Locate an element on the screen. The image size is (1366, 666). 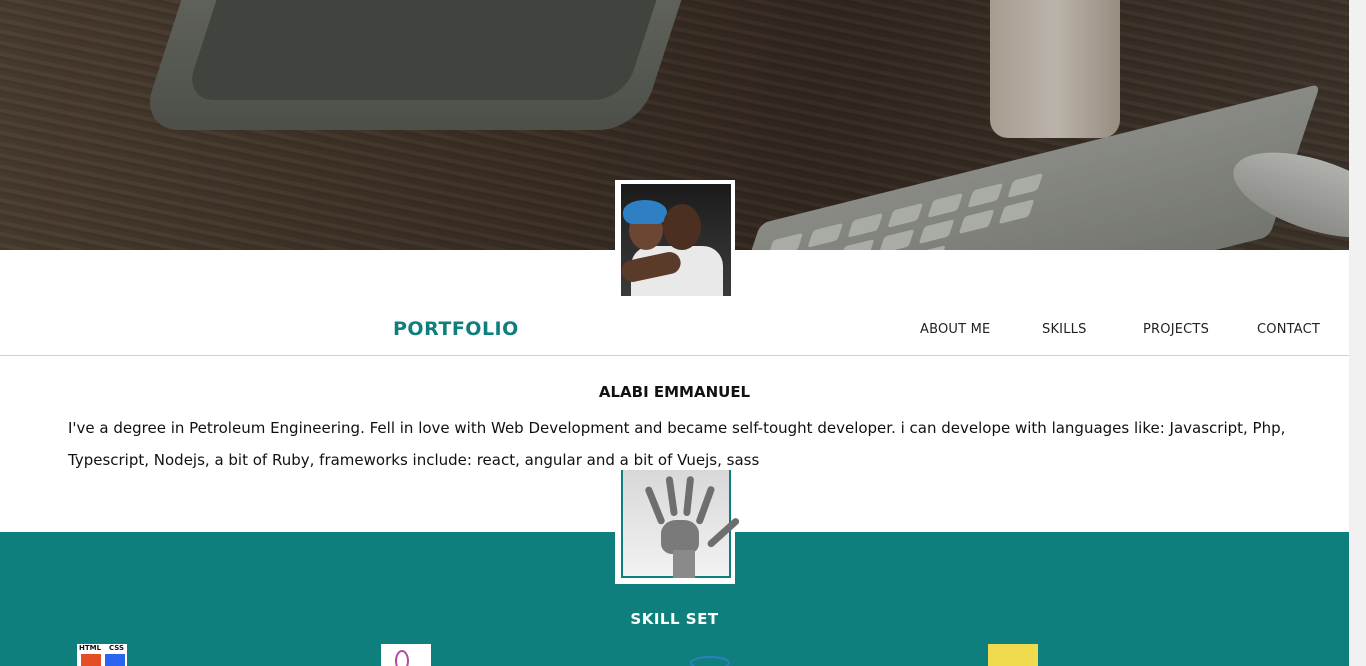
scrollbar-gutter is located at coordinates (1357, 333).